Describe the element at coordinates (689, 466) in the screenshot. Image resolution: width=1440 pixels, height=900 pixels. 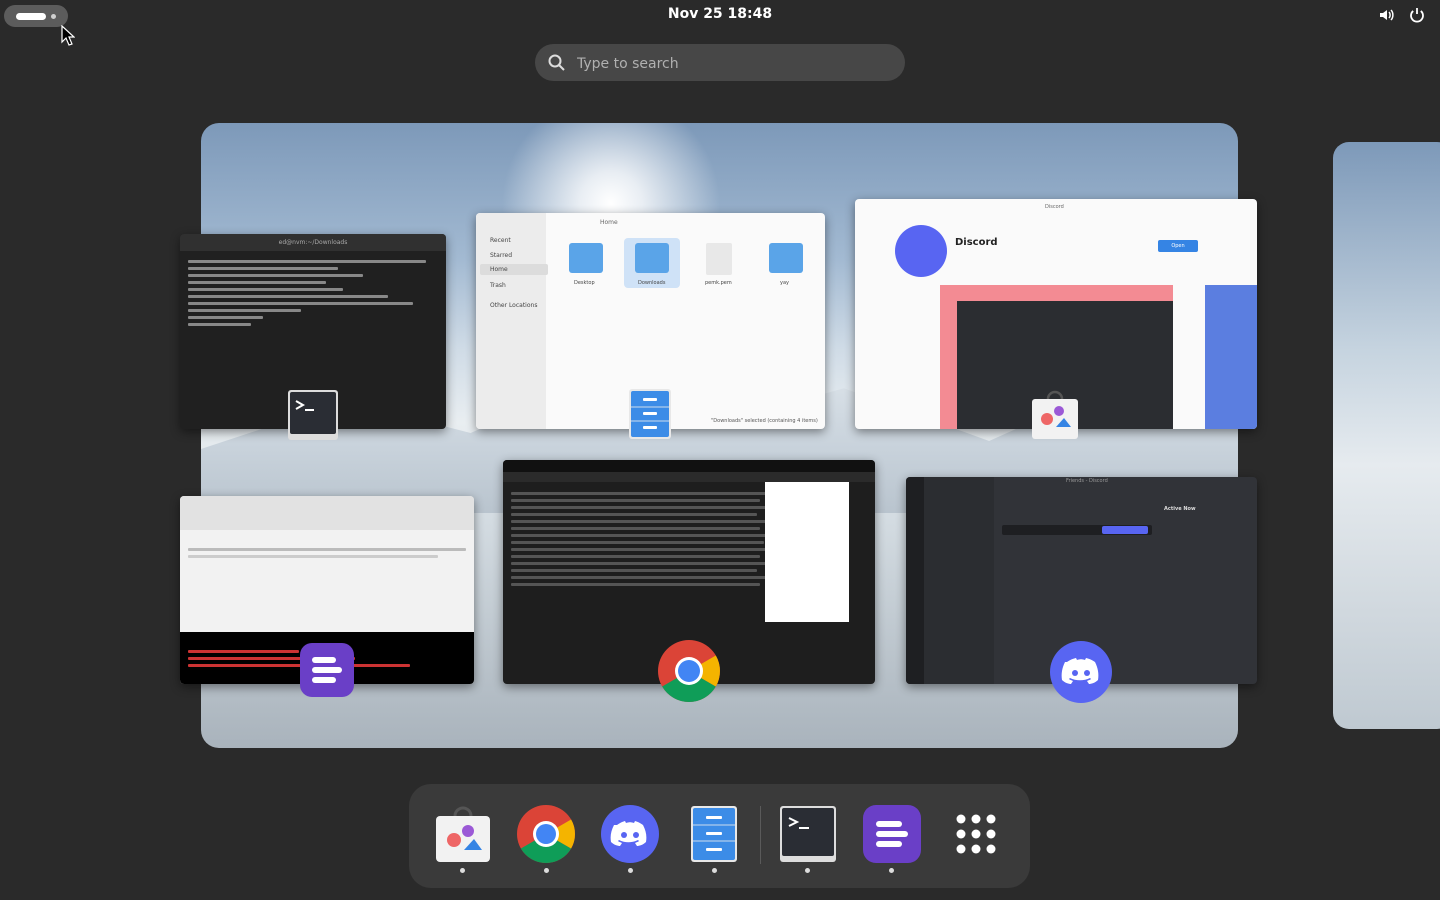
I see `chrome-tab-strip` at that location.